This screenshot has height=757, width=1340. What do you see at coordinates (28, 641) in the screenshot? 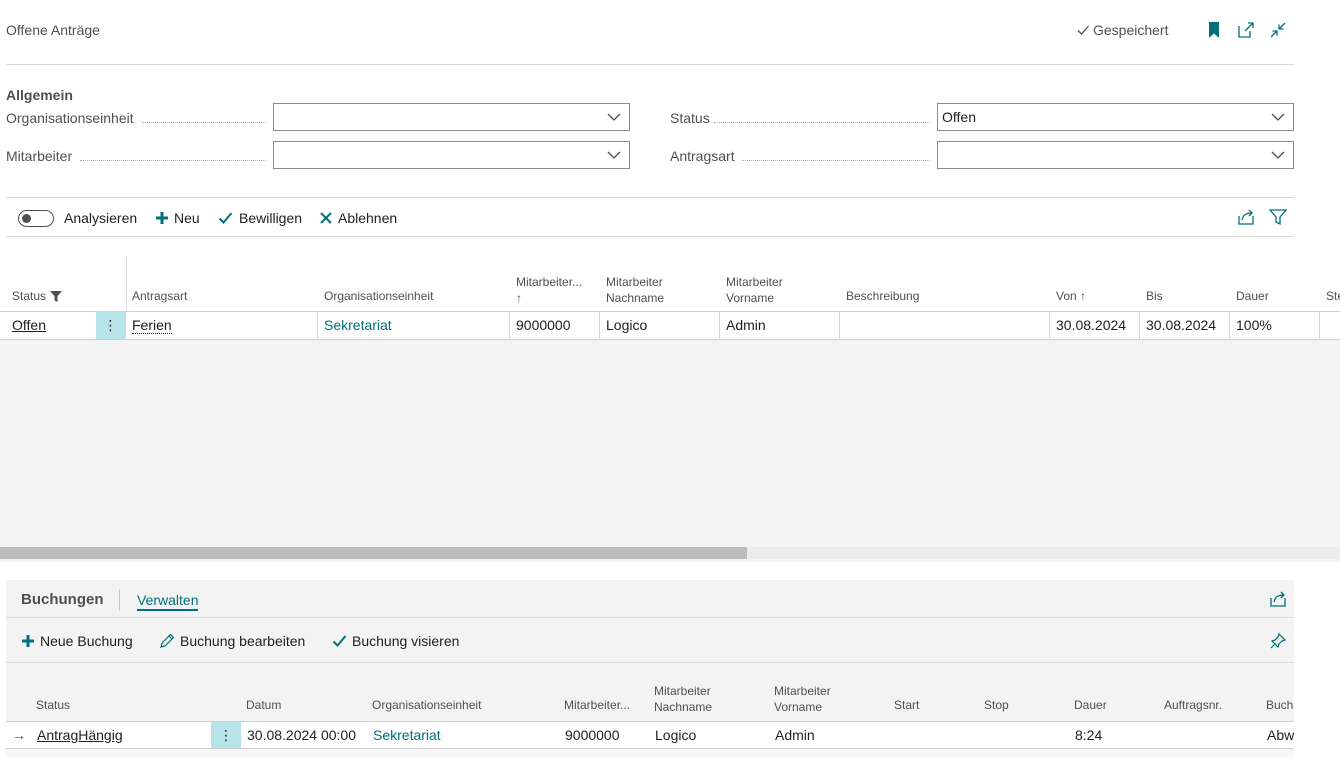
I see `plus-icon` at bounding box center [28, 641].